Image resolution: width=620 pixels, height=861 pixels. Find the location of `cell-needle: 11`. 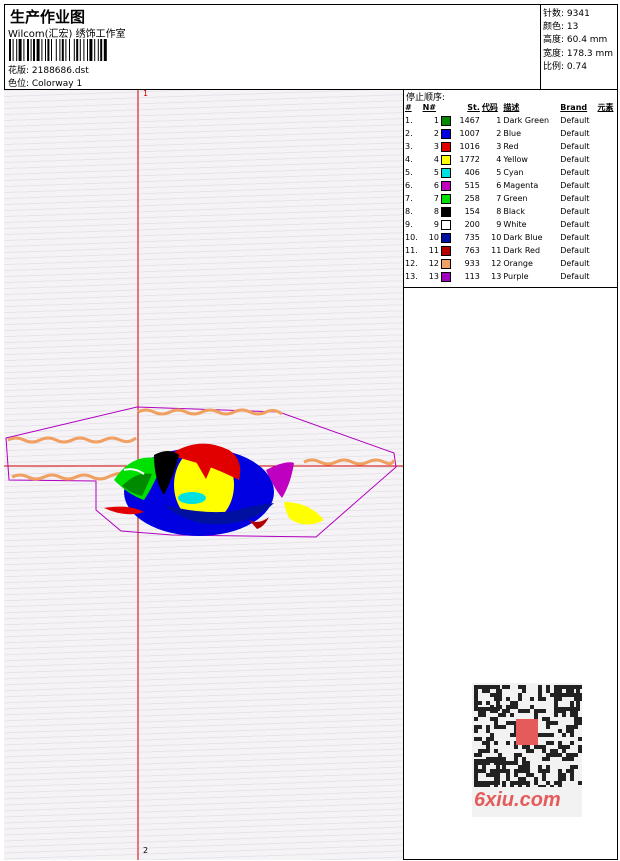

cell-needle: 11 is located at coordinates (433, 250).